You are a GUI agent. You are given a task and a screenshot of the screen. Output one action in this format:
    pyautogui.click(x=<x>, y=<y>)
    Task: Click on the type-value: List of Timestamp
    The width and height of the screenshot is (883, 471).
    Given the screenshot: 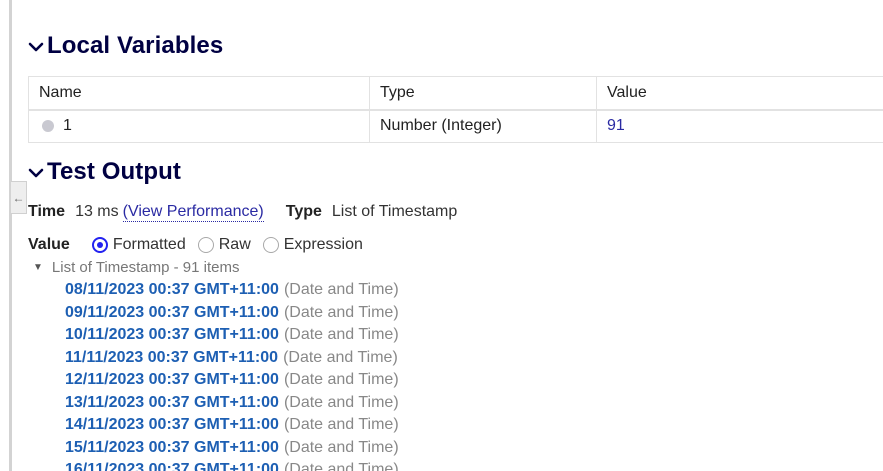 What is the action you would take?
    pyautogui.click(x=394, y=211)
    